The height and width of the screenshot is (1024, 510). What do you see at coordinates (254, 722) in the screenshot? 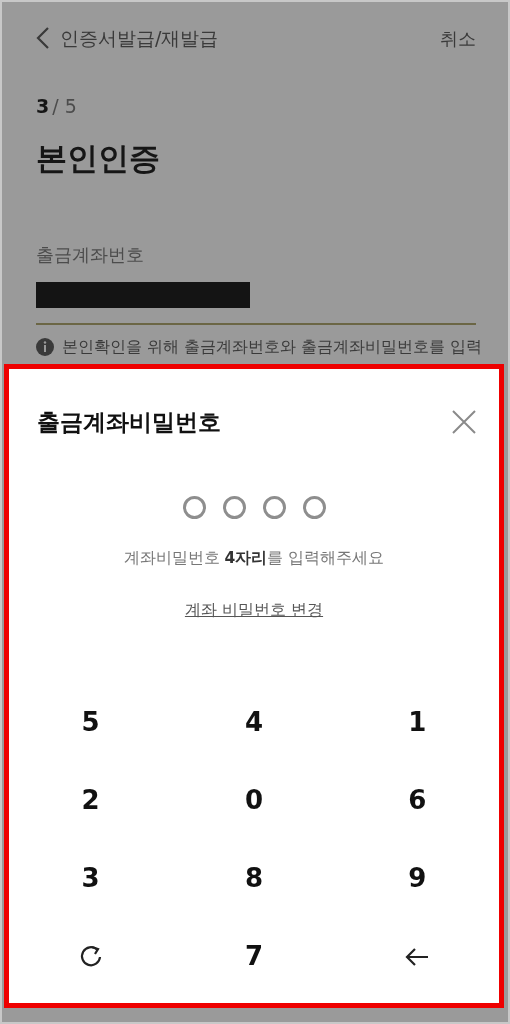
I see `number-key: 4` at bounding box center [254, 722].